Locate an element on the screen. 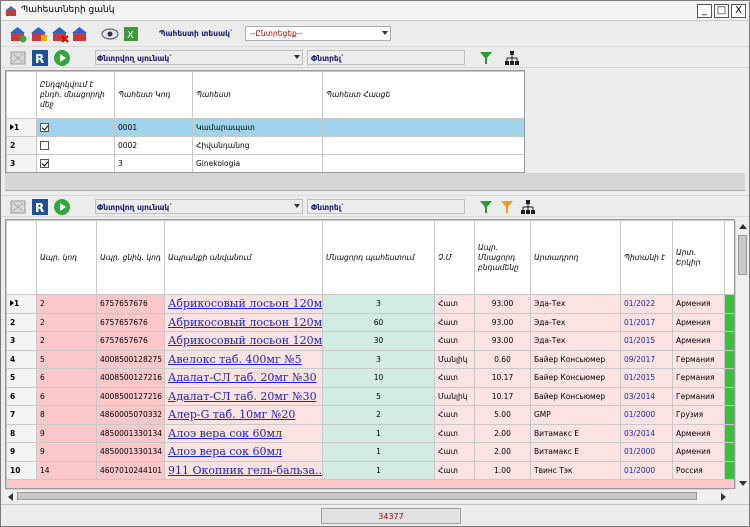 This screenshot has height=527, width=750. table-row: 2 0002 Հիվանդանոց is located at coordinates (265, 145).